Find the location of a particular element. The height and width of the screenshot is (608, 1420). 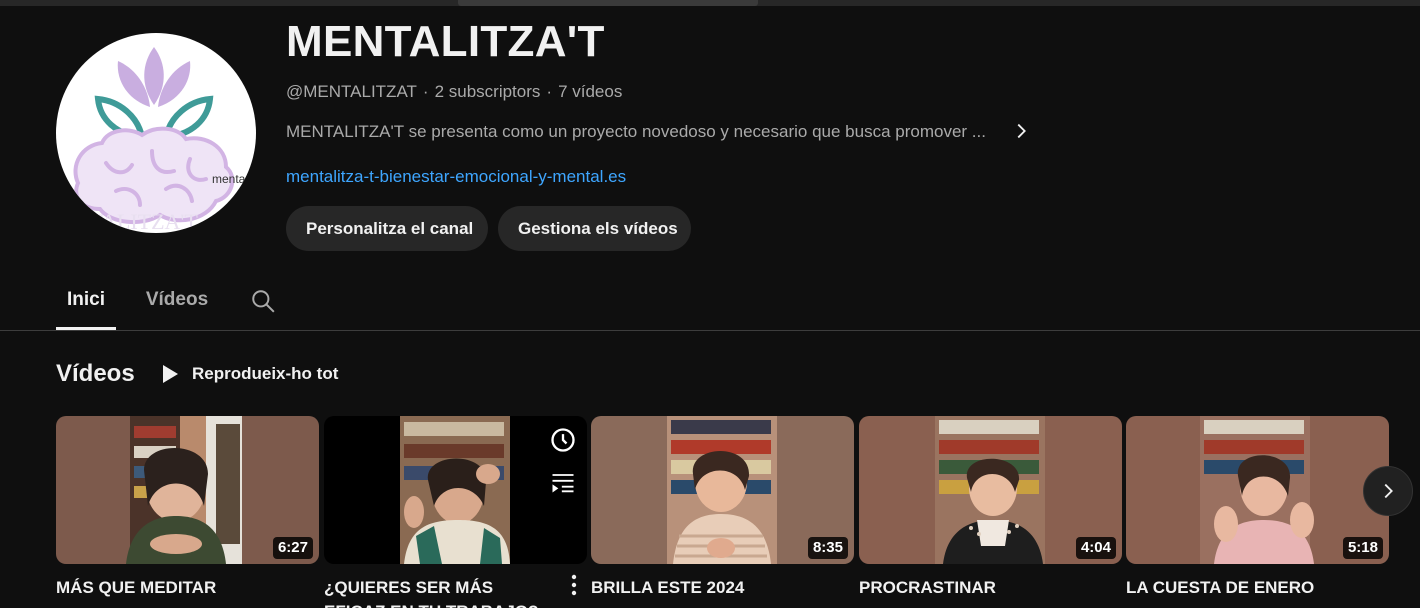

channel-title: MENTALITZA'T is located at coordinates (445, 41).